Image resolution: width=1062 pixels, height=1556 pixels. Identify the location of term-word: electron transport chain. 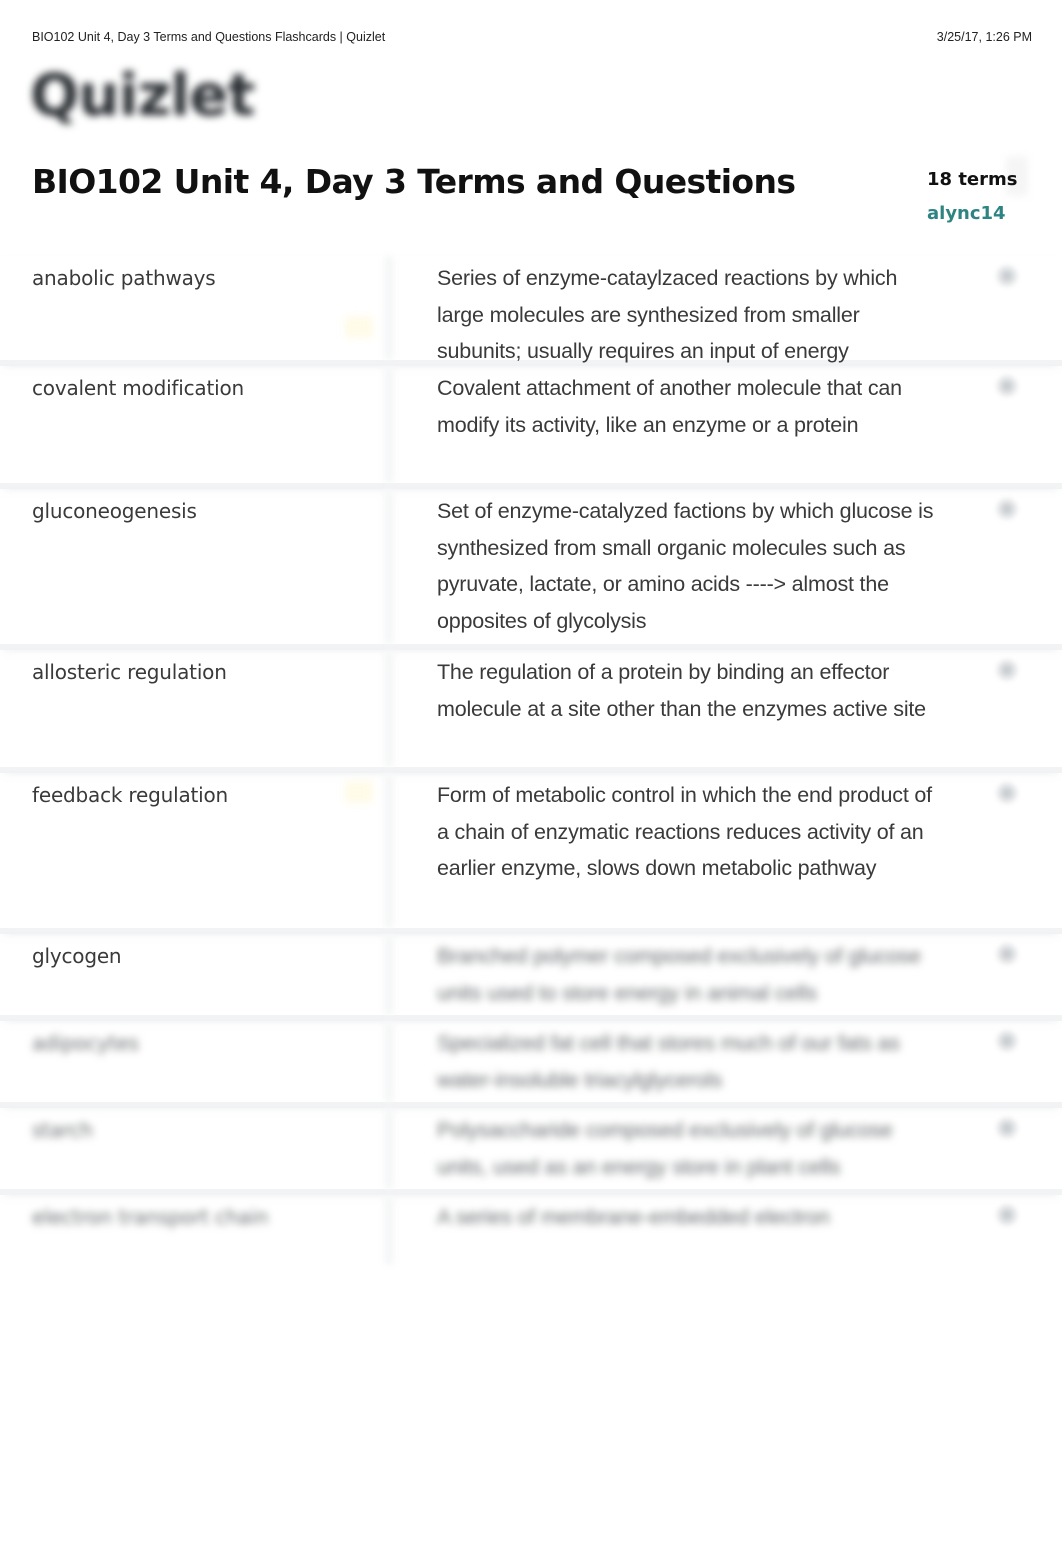
(150, 1217).